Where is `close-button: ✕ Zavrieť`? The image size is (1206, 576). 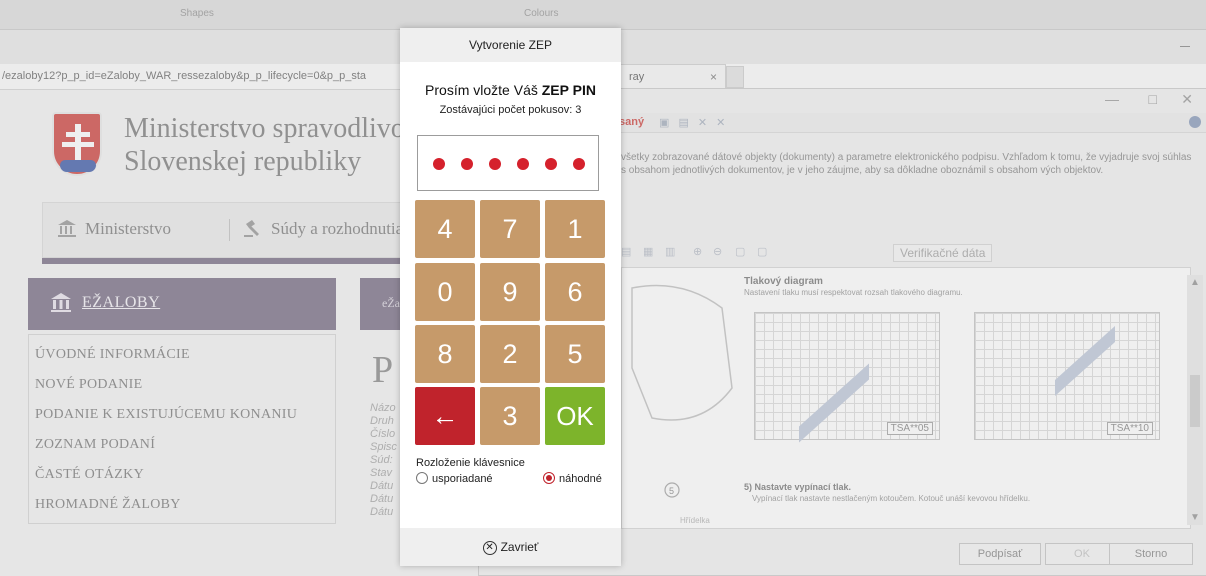 close-button: ✕ Zavrieť is located at coordinates (510, 547).